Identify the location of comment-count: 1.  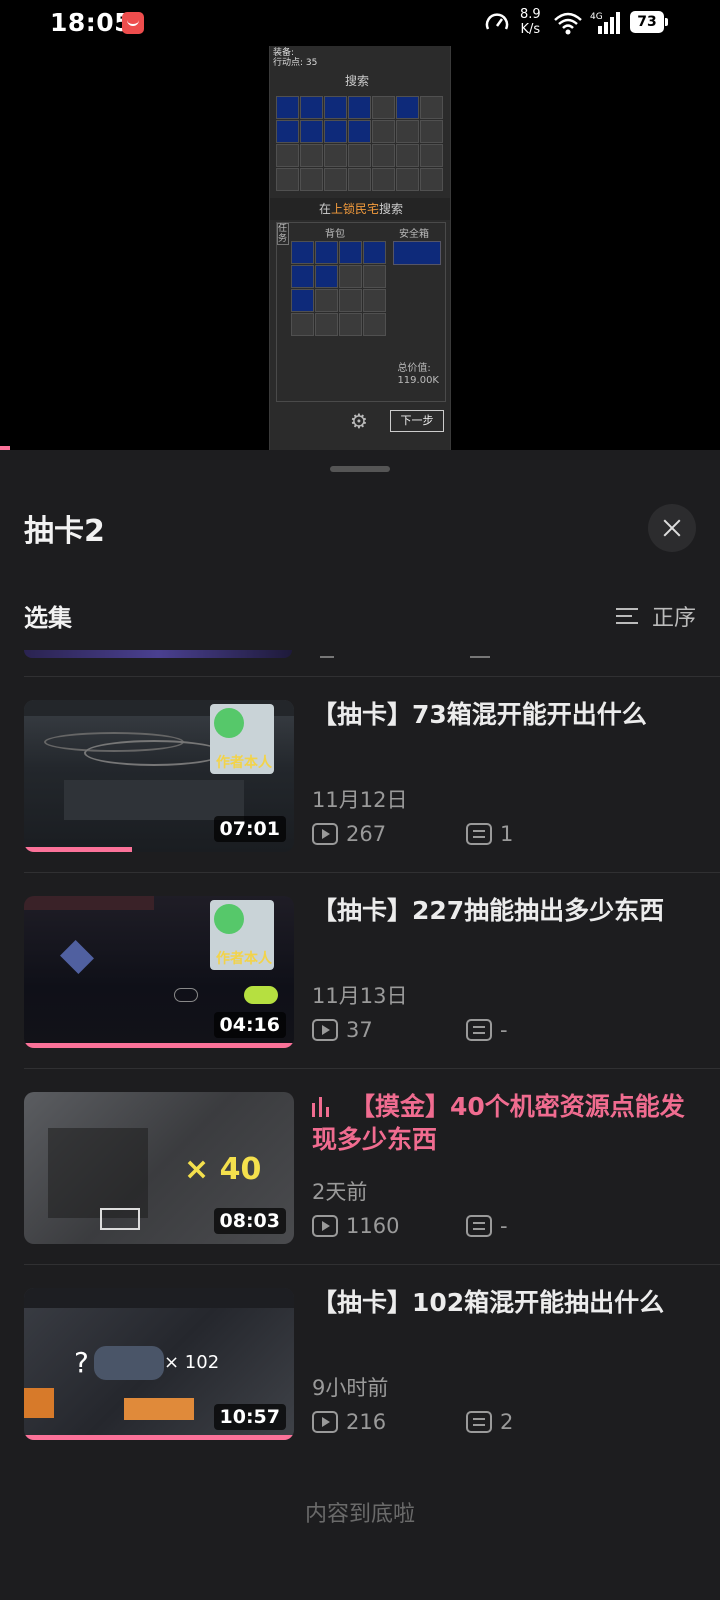
(507, 834).